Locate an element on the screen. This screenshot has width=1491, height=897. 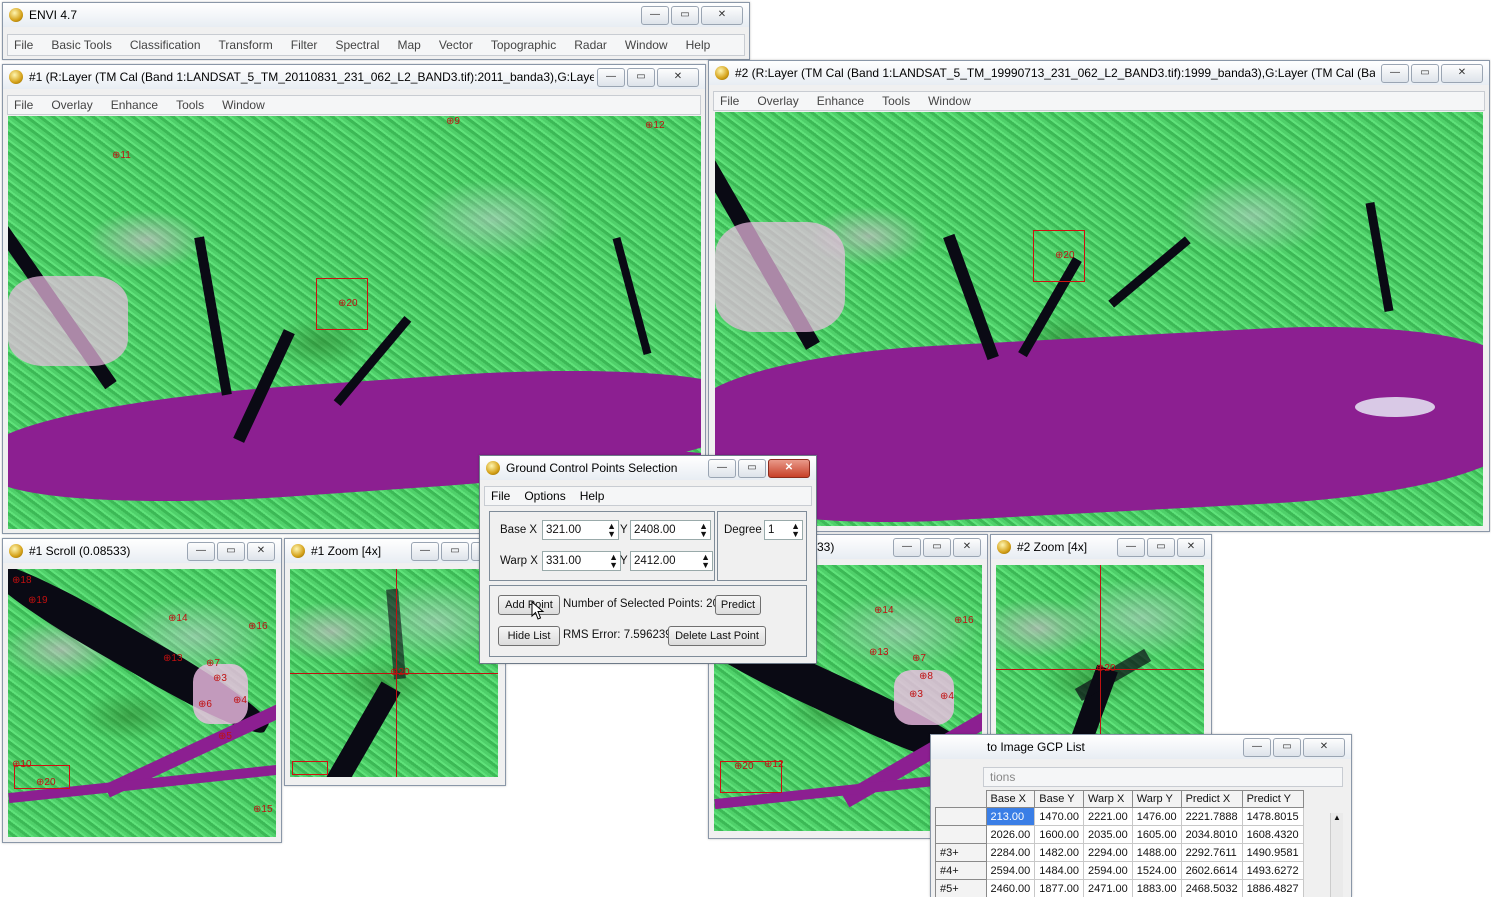
table-cell: 1488.00 is located at coordinates (1156, 853).